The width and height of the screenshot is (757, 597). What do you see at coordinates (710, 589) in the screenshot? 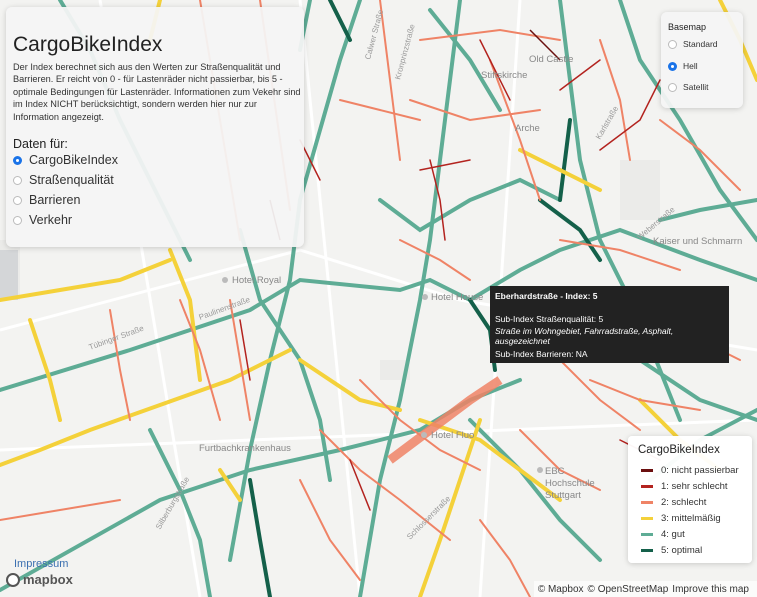
I see `improve-map-link: Improve this map` at bounding box center [710, 589].